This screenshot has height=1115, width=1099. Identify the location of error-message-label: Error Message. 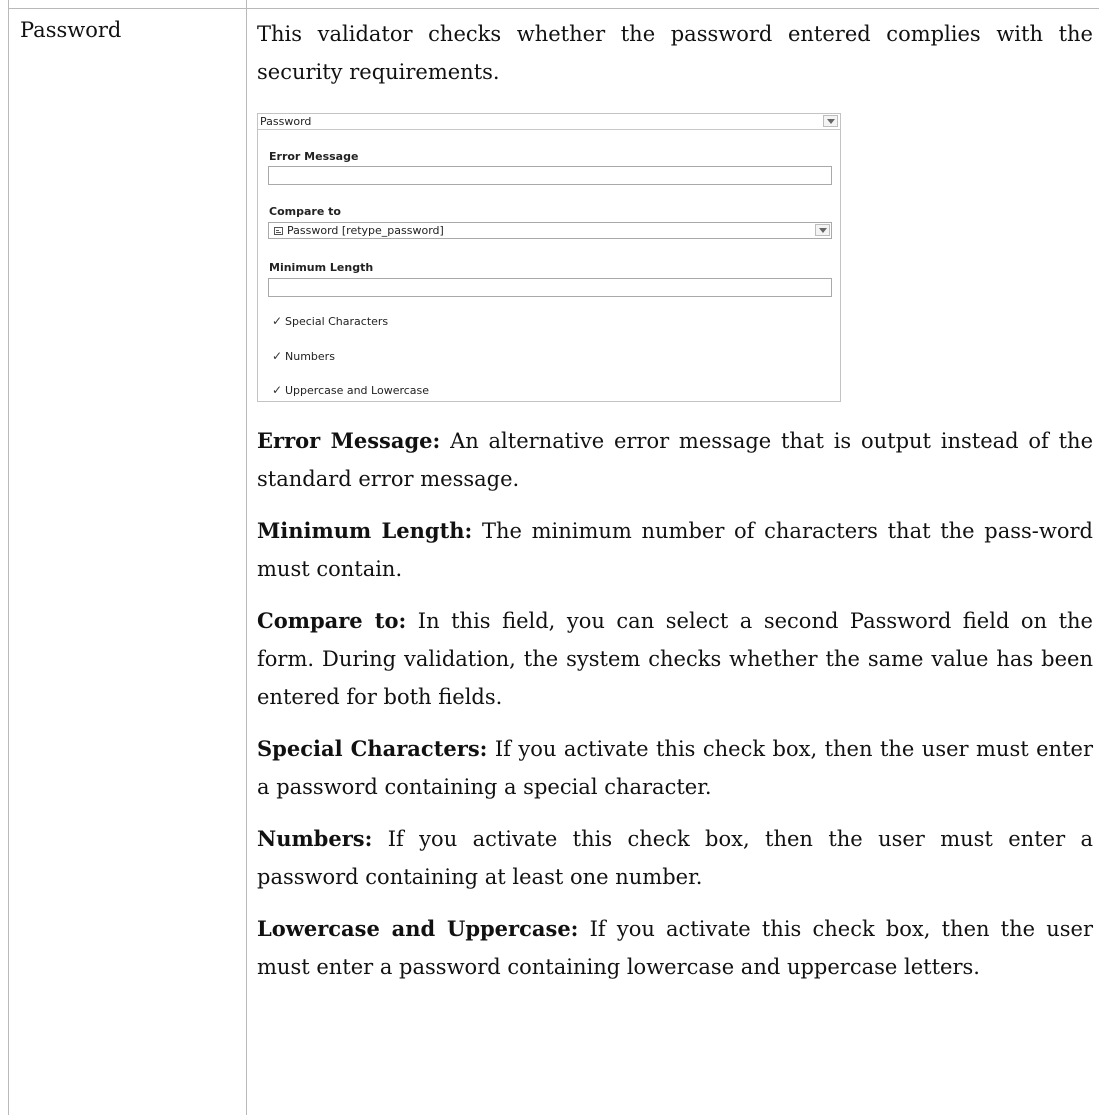
(314, 156).